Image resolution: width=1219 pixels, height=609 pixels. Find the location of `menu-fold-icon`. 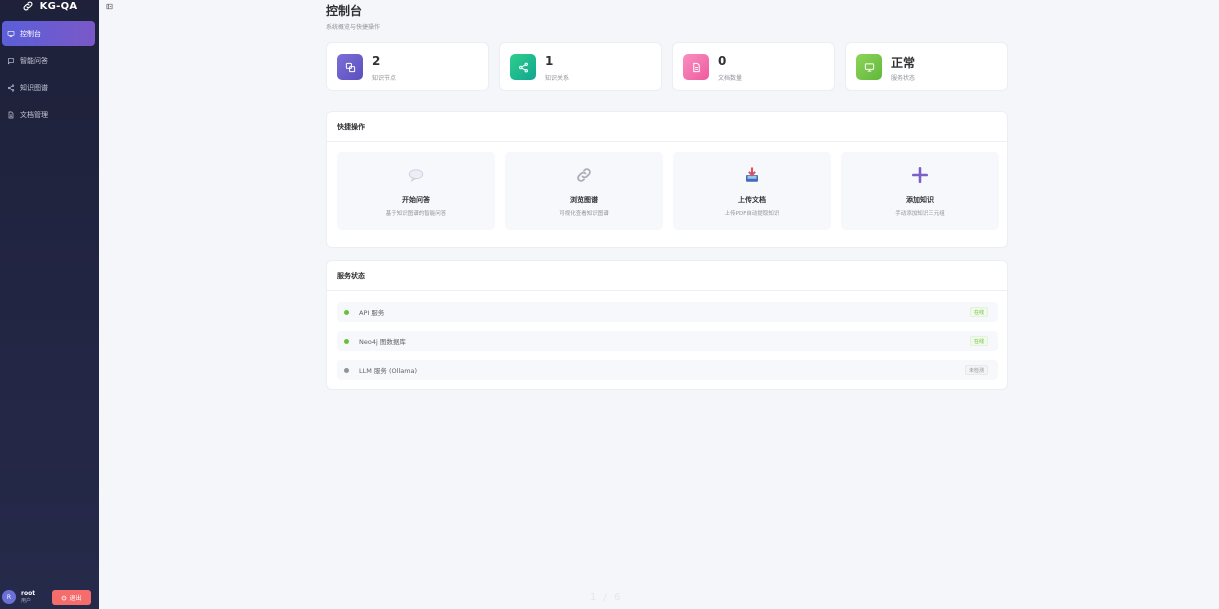

menu-fold-icon is located at coordinates (109, 6).